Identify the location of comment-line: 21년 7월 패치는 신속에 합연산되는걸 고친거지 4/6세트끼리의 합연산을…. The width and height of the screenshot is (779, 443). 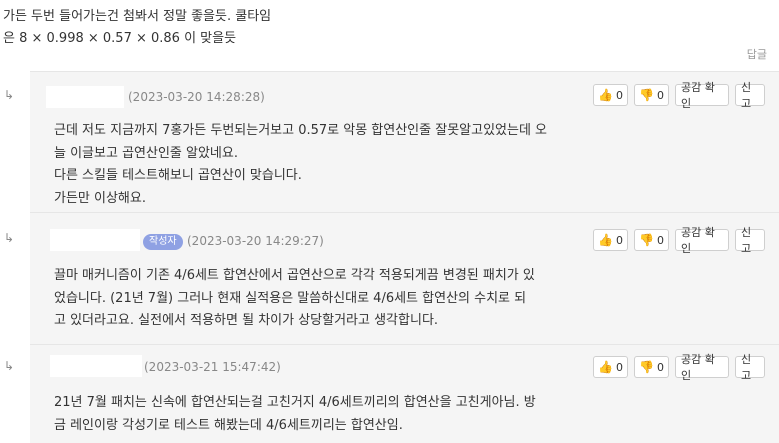
(295, 402).